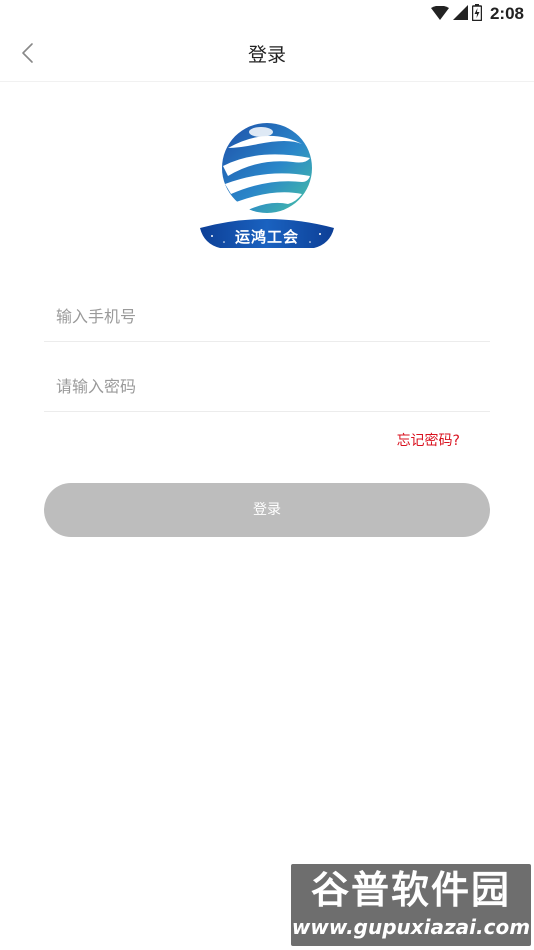  I want to click on phone-input, so click(266, 316).